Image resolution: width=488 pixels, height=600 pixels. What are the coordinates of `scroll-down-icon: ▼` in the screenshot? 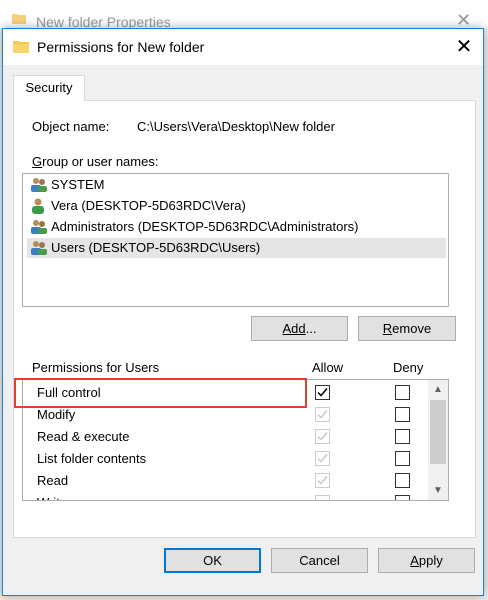 It's located at (438, 490).